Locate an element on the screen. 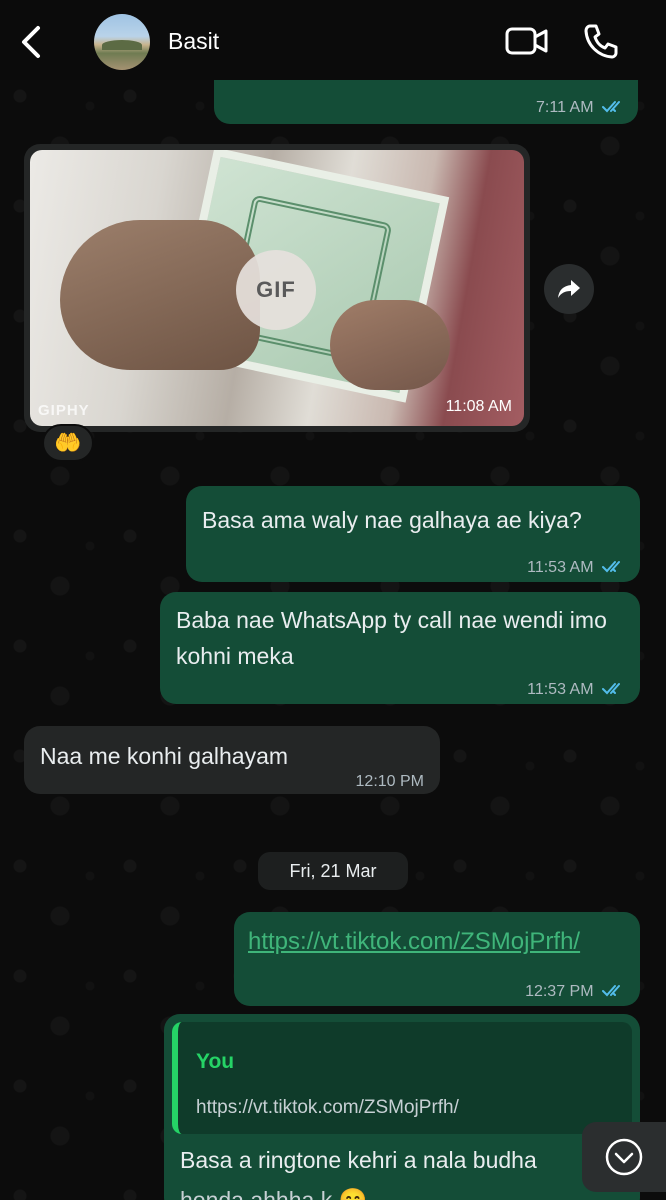 The width and height of the screenshot is (666, 1200). forward-button is located at coordinates (569, 289).